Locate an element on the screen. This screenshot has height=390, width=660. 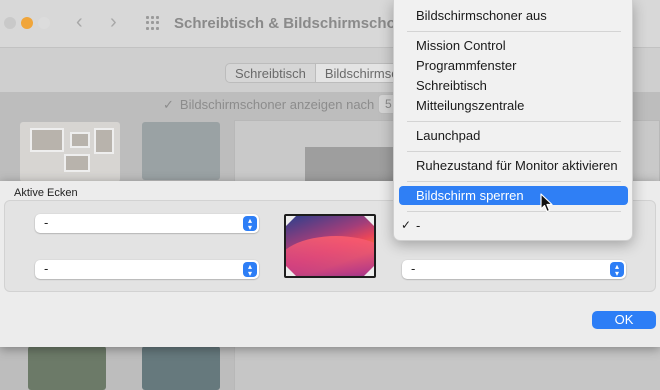
menu-item-label: Mitteilungszentrale is located at coordinates (470, 105).